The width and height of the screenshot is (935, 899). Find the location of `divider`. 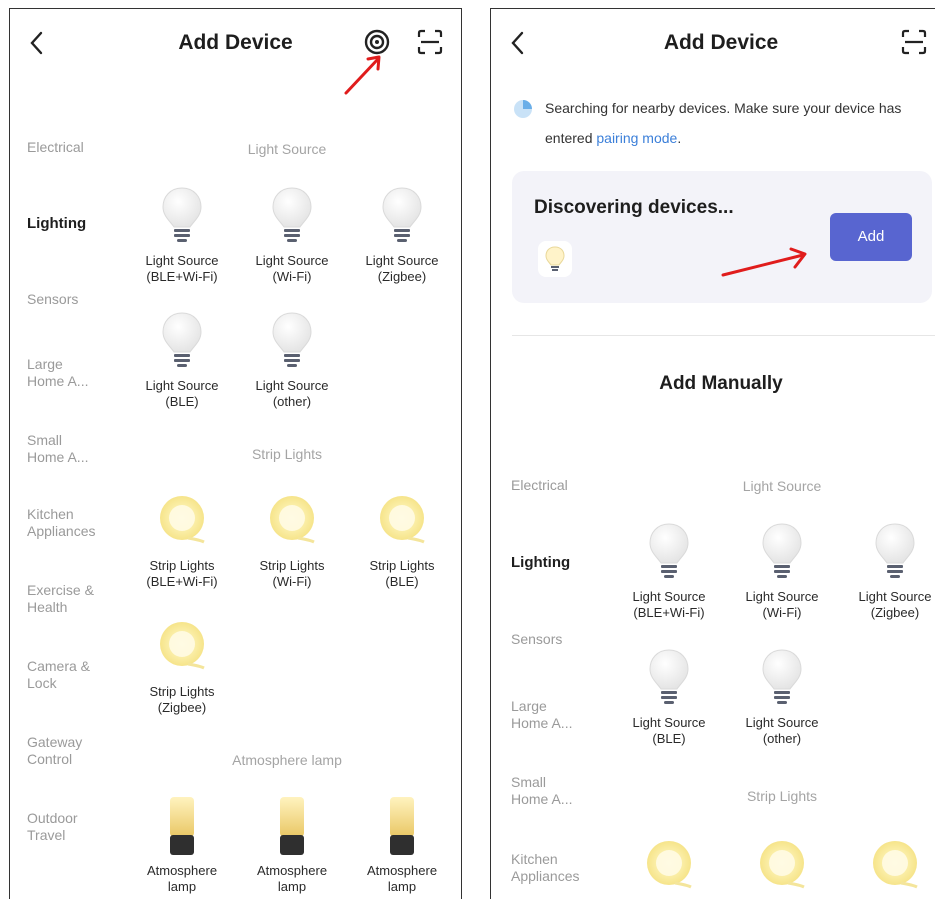

divider is located at coordinates (723, 335).